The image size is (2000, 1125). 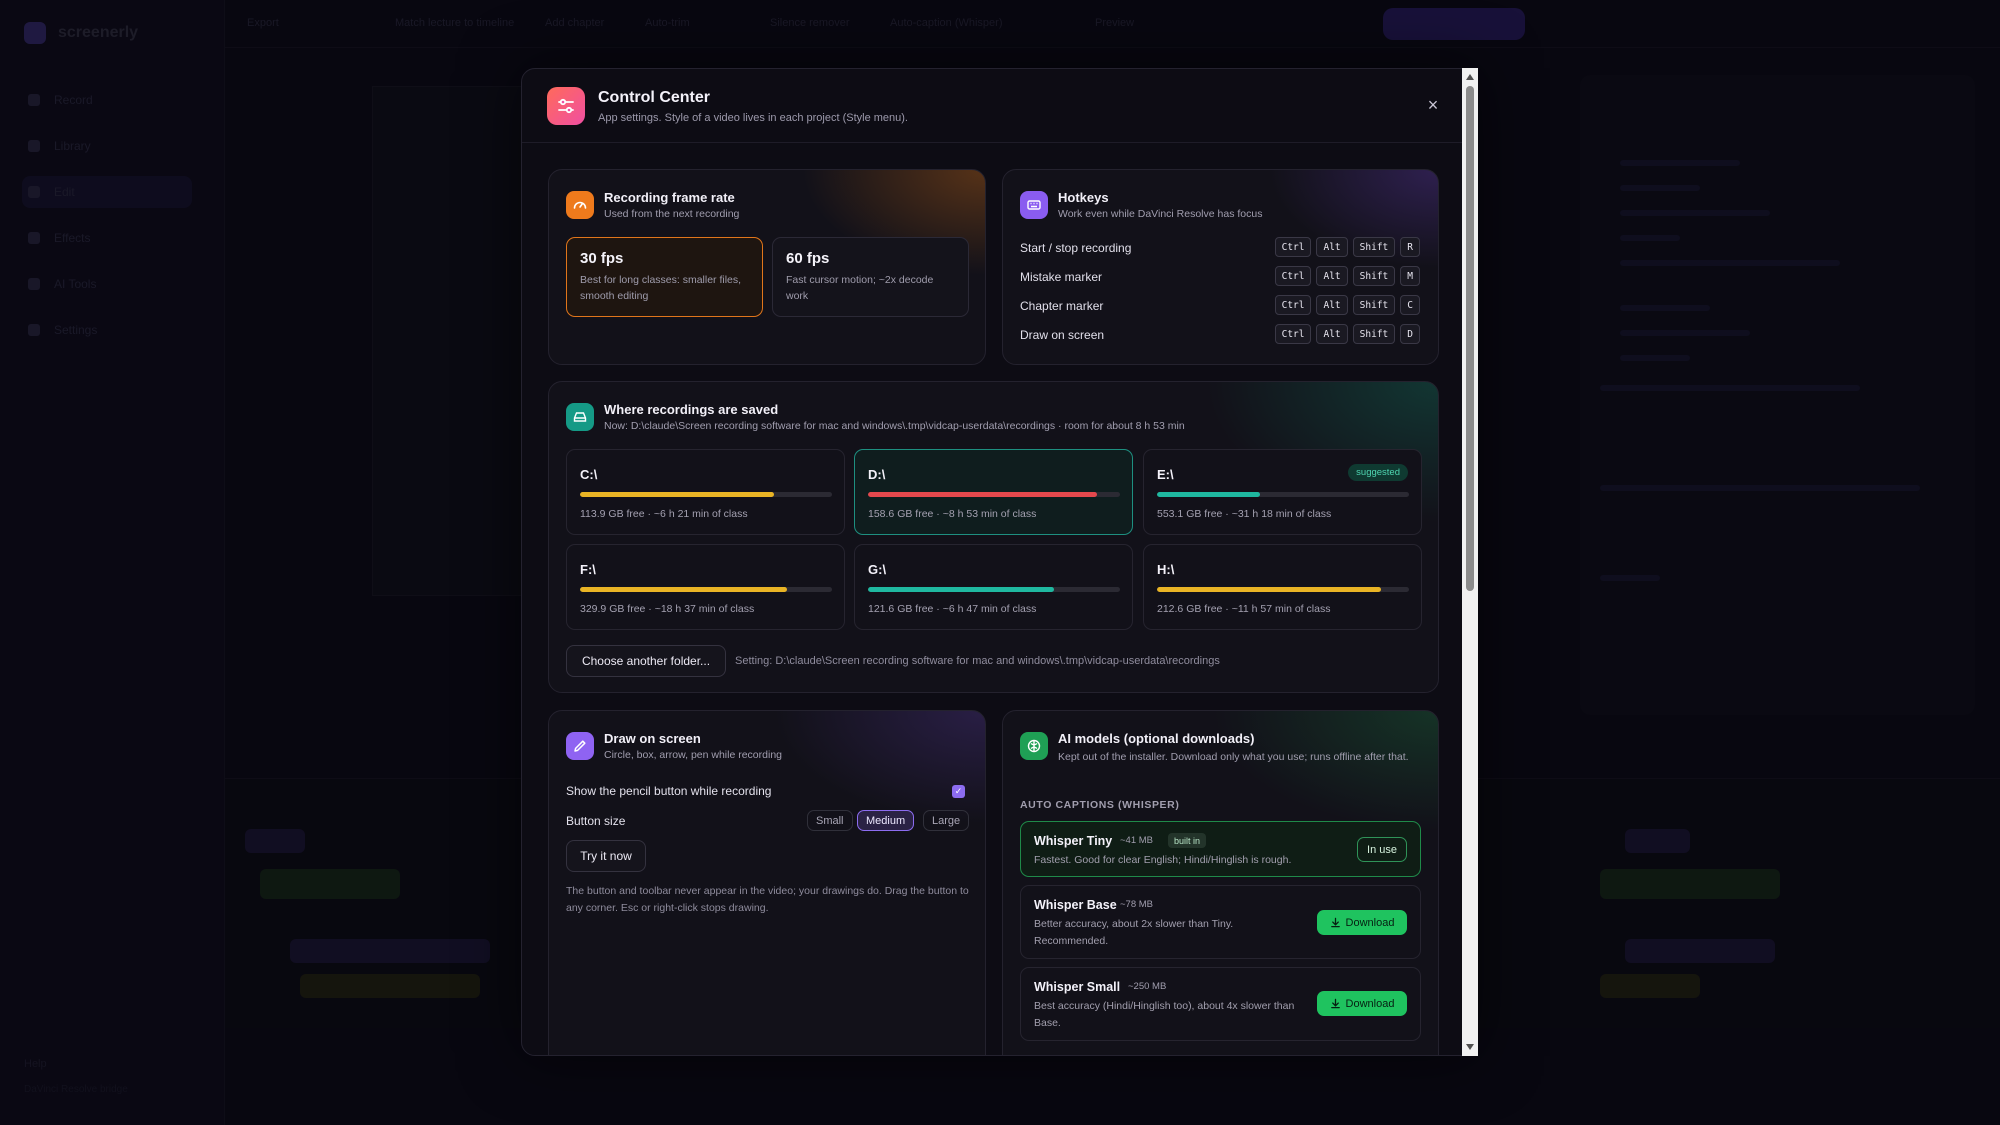 I want to click on hotkey-row-mistake: Mistake marker Ctrl Alt Shift M, so click(x=1220, y=277).